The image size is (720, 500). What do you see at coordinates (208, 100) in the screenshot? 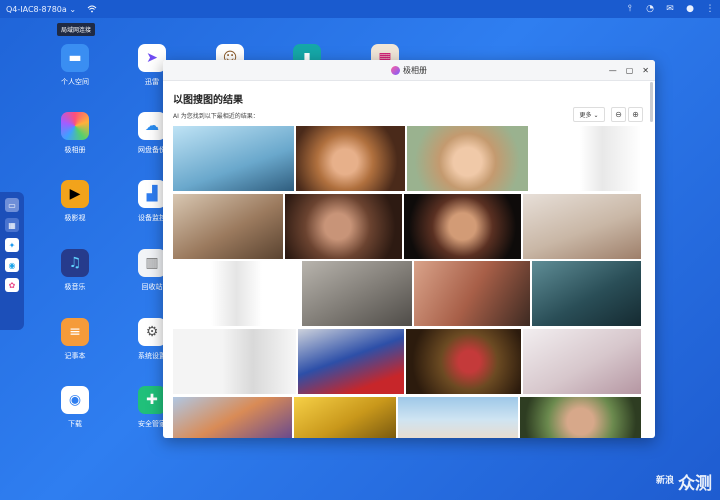
I see `page-title: 以图搜图的结果` at bounding box center [208, 100].